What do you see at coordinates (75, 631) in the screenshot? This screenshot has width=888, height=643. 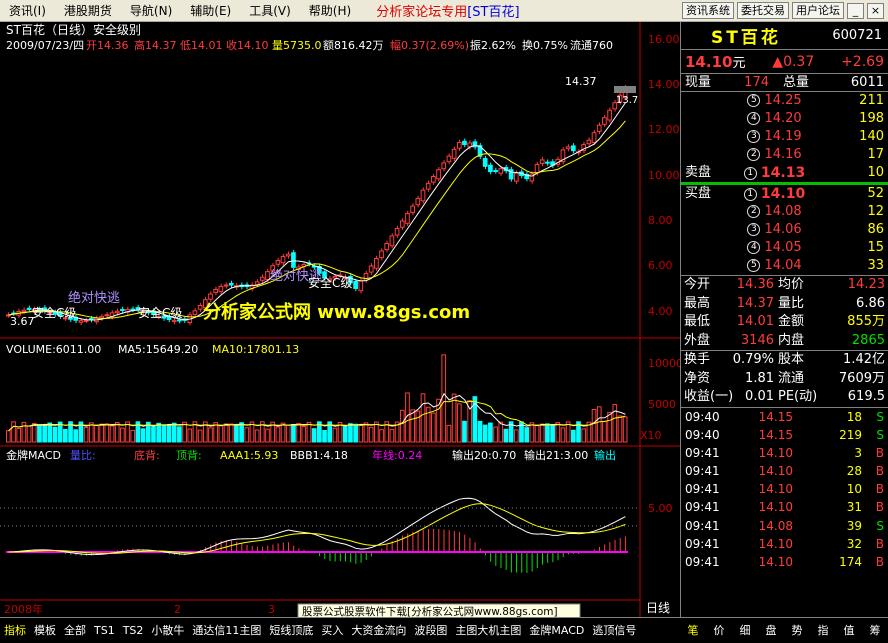 I see `indicator-tab: 全部` at bounding box center [75, 631].